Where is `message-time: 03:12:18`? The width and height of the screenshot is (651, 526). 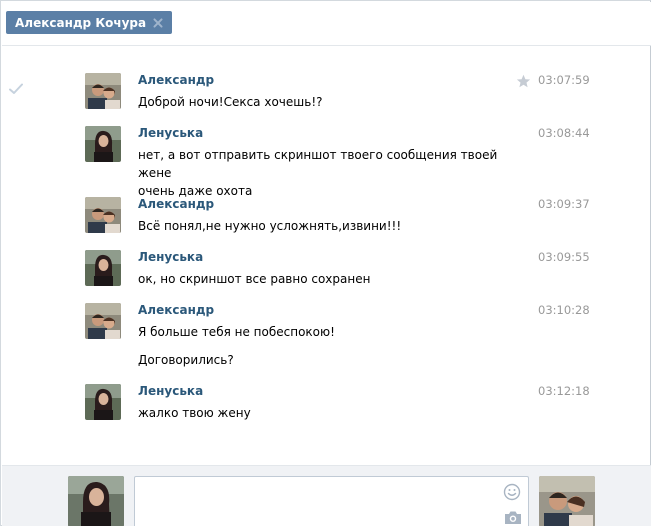
message-time: 03:12:18 is located at coordinates (564, 391).